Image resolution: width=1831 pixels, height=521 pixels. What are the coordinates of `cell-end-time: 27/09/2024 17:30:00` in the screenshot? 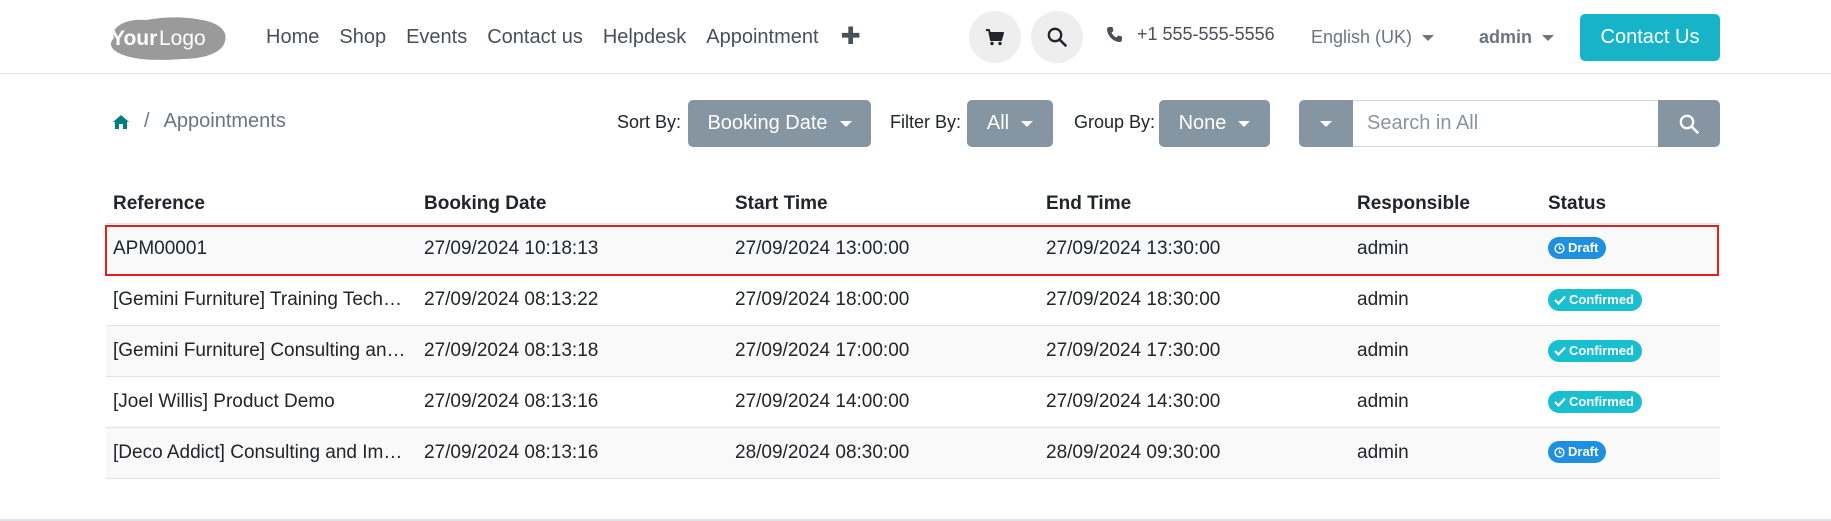 It's located at (1194, 350).